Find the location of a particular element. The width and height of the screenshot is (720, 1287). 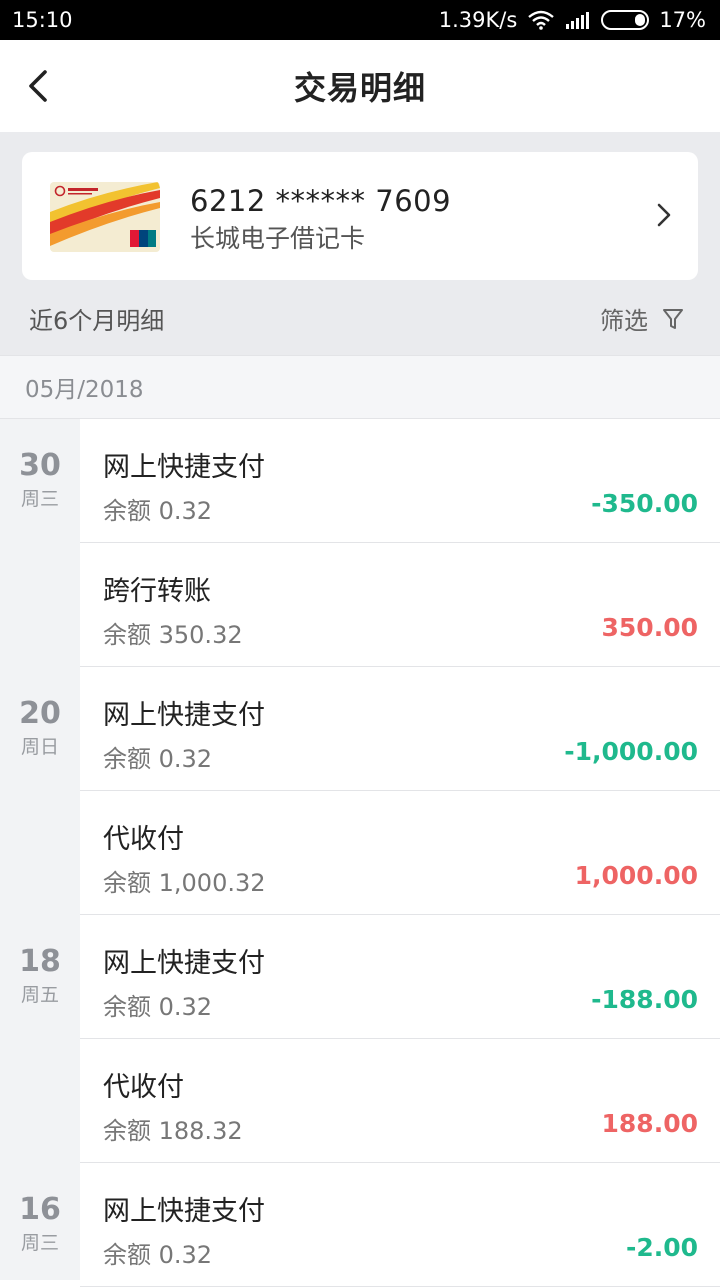

month-header: 05月/2018 is located at coordinates (360, 387).